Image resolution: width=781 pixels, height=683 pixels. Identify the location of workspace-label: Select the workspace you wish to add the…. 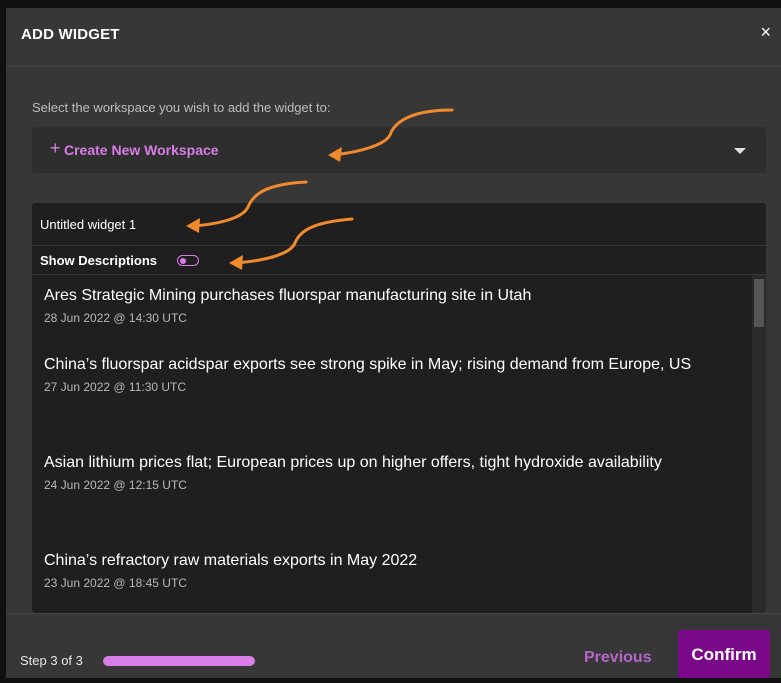
(181, 107).